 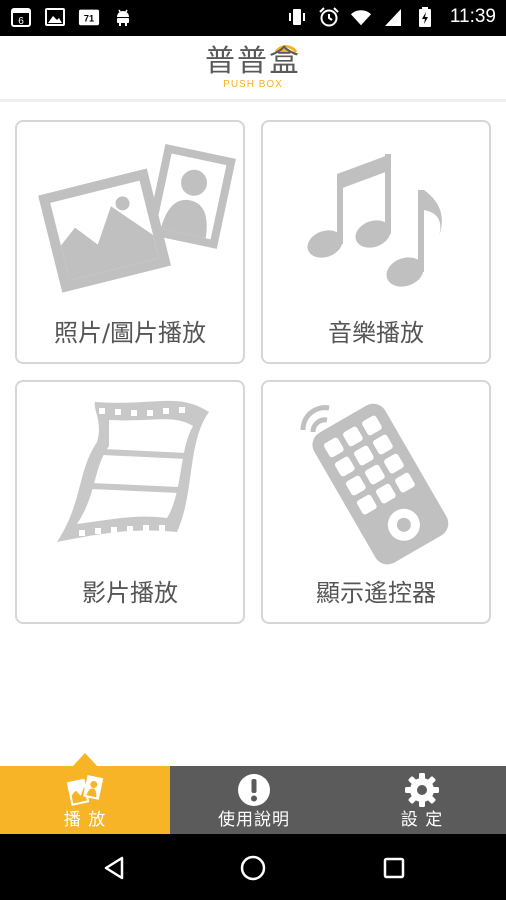 What do you see at coordinates (137, 218) in the screenshot?
I see `photos-icon` at bounding box center [137, 218].